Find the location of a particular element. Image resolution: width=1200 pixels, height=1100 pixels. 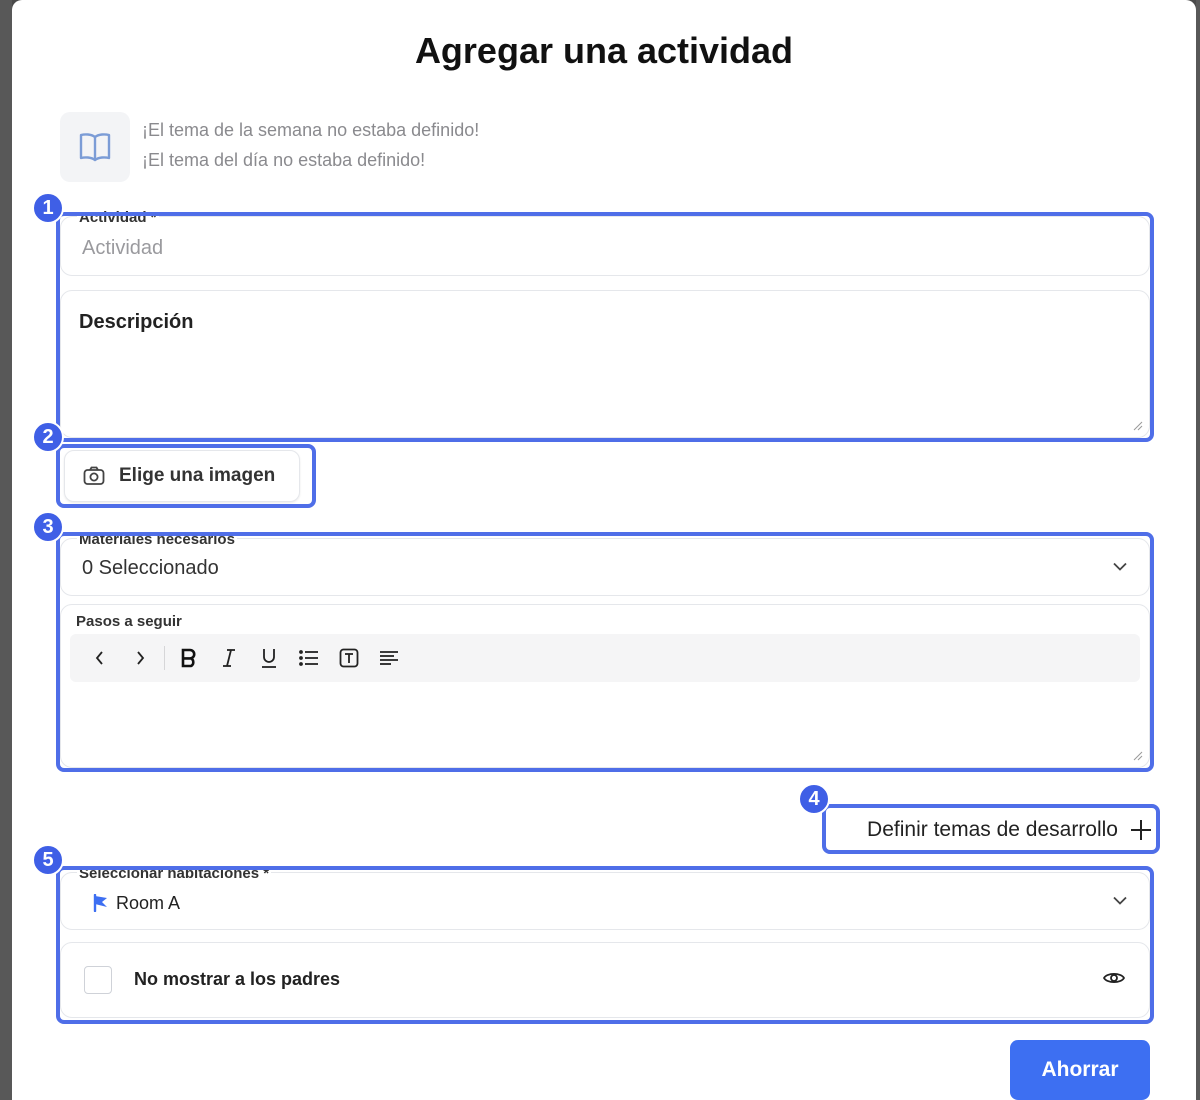

annotation-badge-3: 3 is located at coordinates (48, 527).